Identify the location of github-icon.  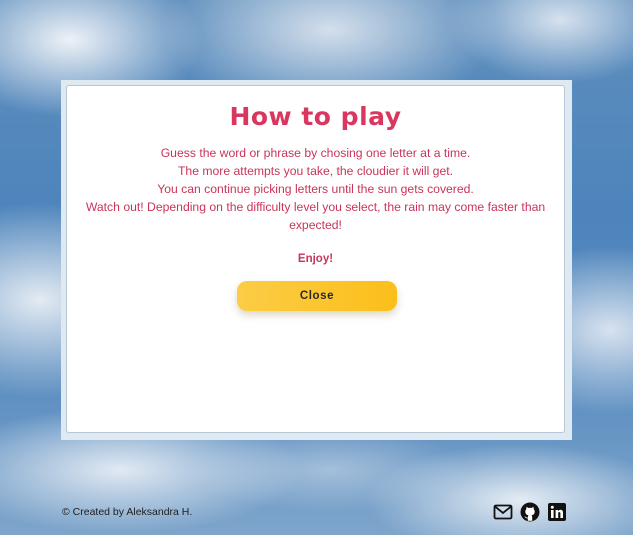
(530, 512).